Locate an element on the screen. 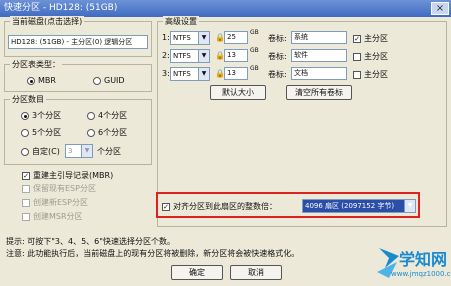  fs-select-3: NTFS ▼ is located at coordinates (190, 74).